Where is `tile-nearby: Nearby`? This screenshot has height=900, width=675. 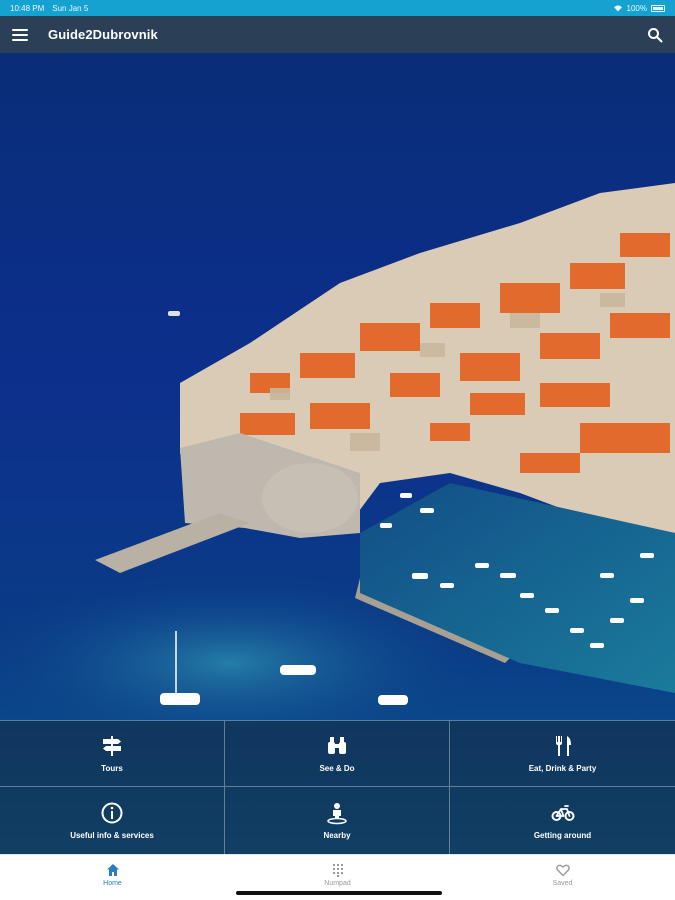
tile-nearby: Nearby is located at coordinates (337, 820).